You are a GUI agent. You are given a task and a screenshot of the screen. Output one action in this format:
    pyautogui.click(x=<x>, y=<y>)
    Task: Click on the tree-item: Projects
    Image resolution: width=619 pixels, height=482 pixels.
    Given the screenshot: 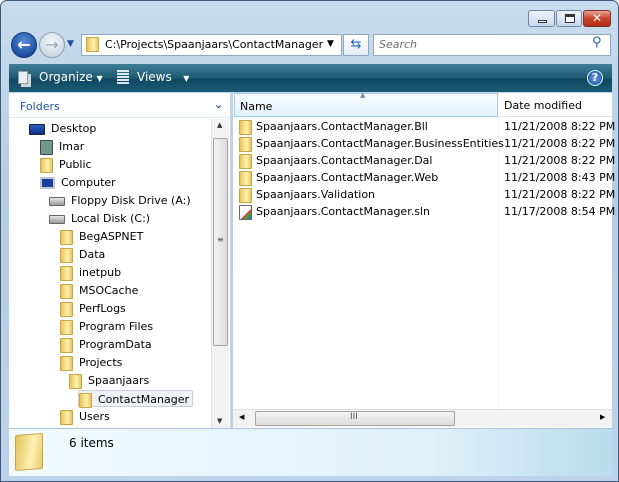 What is the action you would take?
    pyautogui.click(x=91, y=362)
    